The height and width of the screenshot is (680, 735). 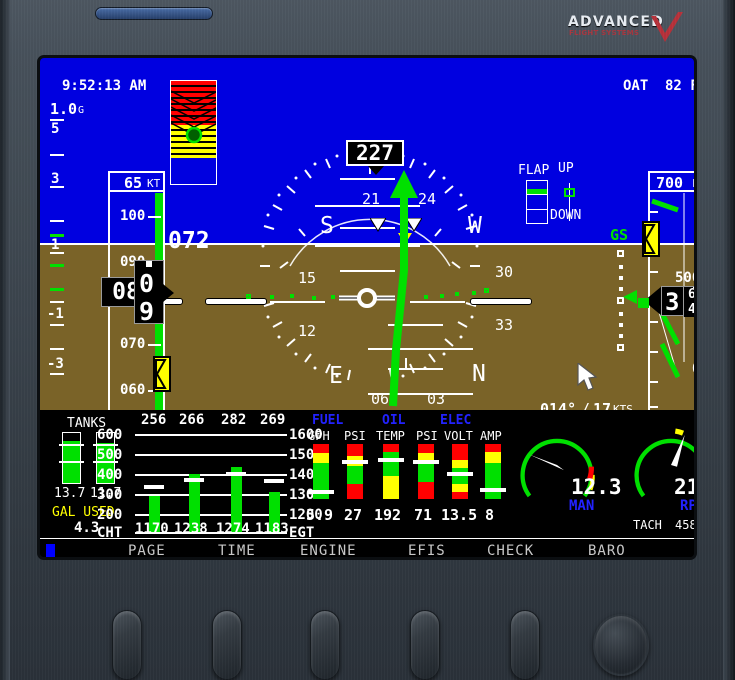 What do you see at coordinates (504, 325) in the screenshot?
I see `compass-label-33: 33` at bounding box center [504, 325].